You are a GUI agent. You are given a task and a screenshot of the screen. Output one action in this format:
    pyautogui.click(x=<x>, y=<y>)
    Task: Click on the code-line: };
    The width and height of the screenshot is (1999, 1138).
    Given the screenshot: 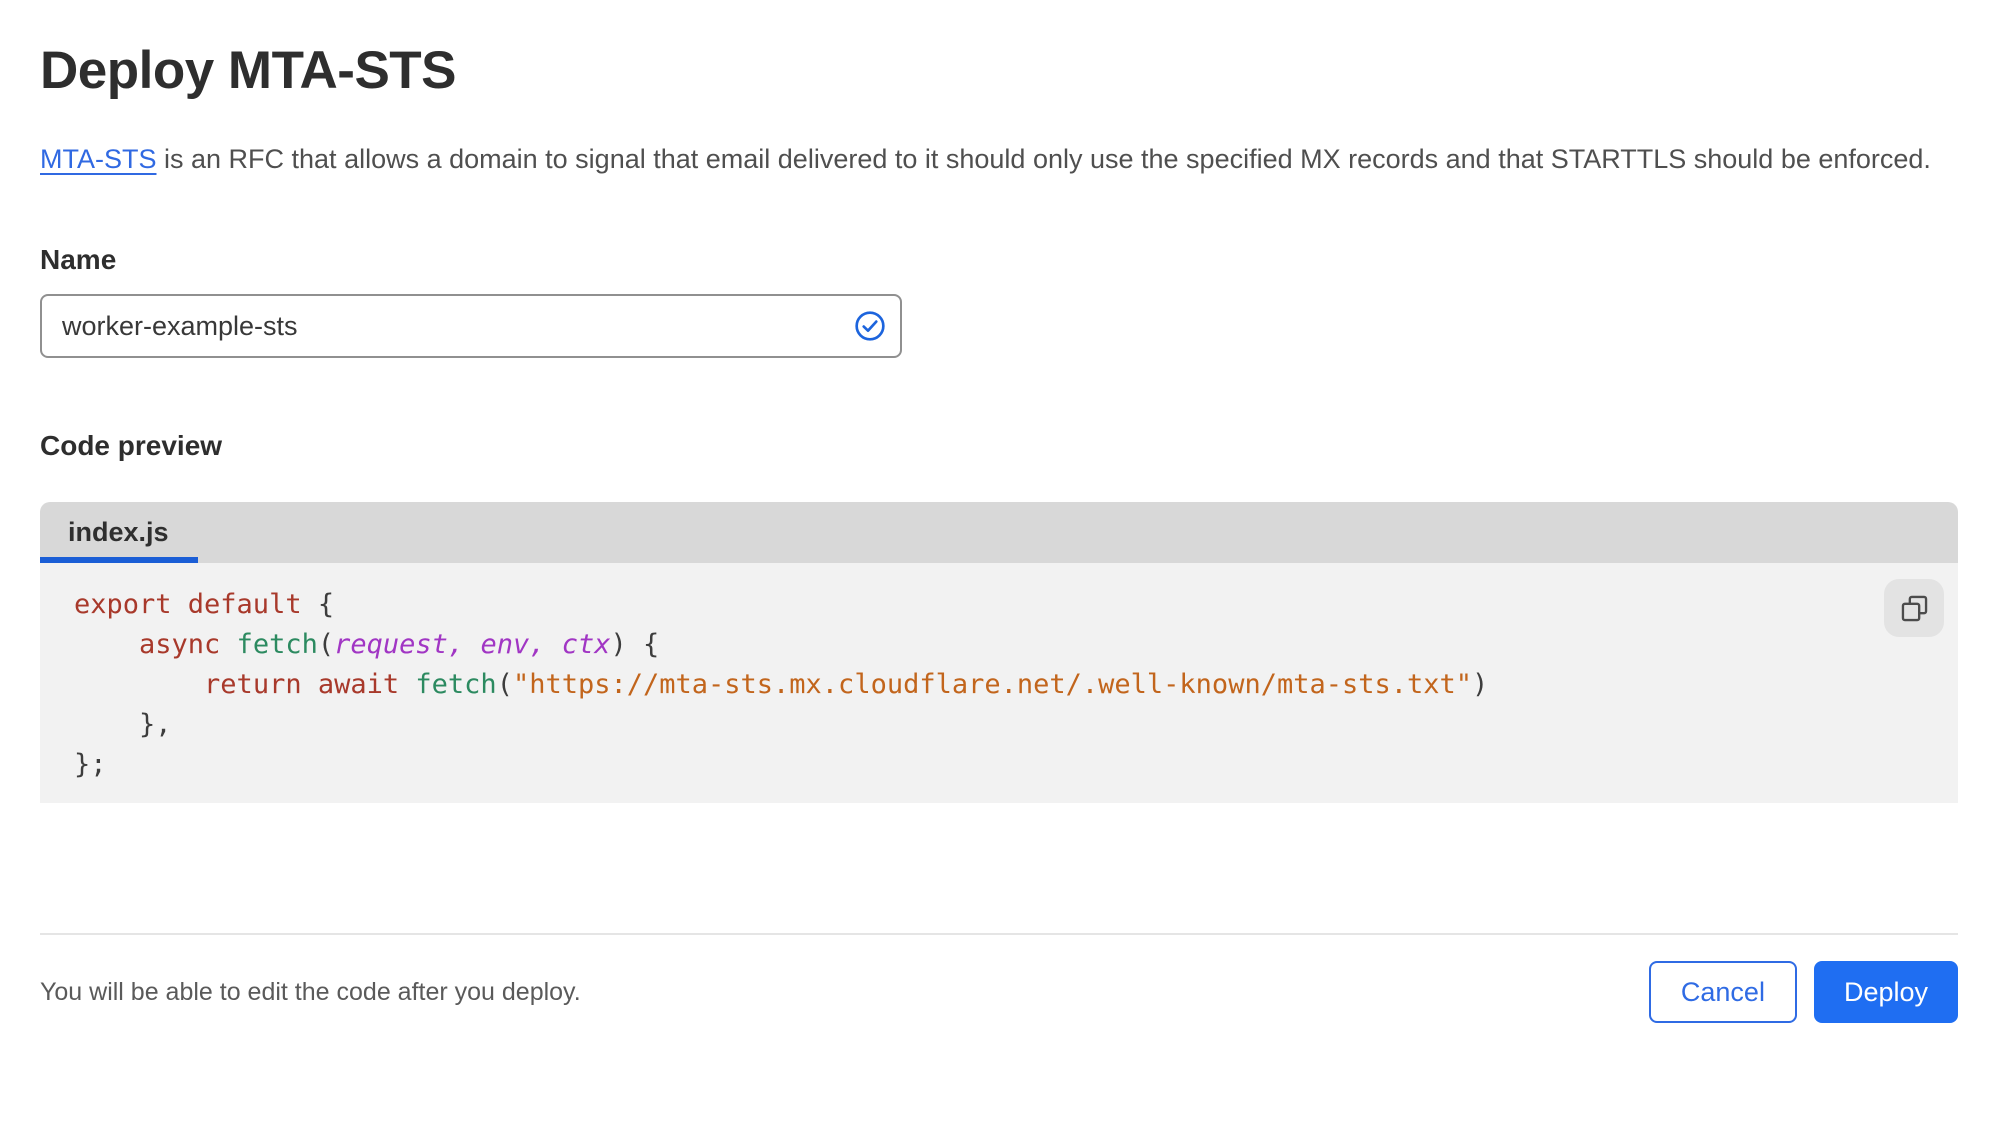 What is the action you would take?
    pyautogui.click(x=90, y=764)
    